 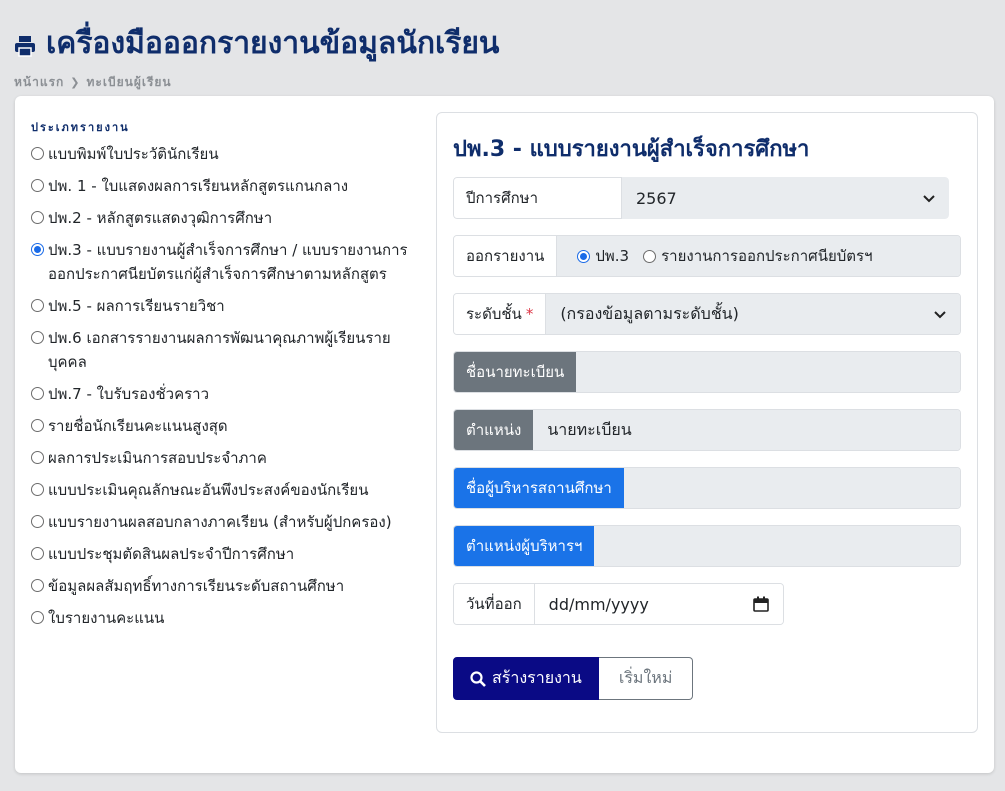 I want to click on report-type-option: ปพ.5 - ผลการเรียนรายวิชา, so click(x=226, y=306).